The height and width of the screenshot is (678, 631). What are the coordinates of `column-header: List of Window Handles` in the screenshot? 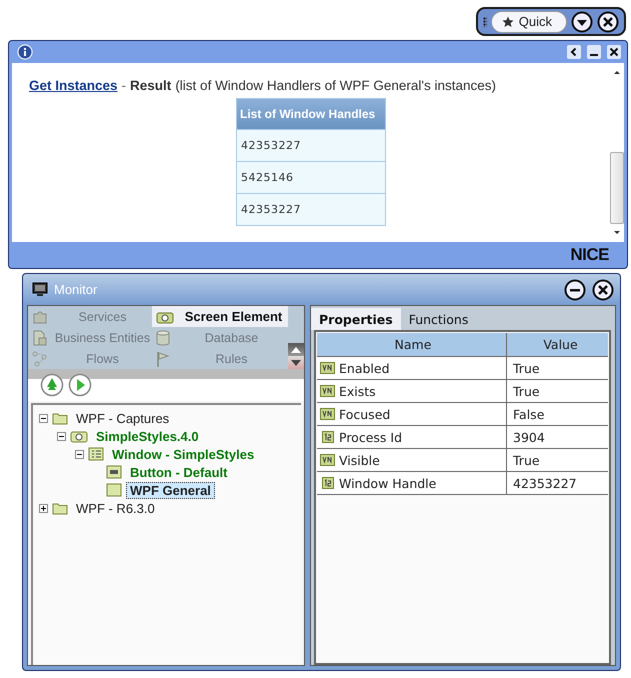 It's located at (311, 114).